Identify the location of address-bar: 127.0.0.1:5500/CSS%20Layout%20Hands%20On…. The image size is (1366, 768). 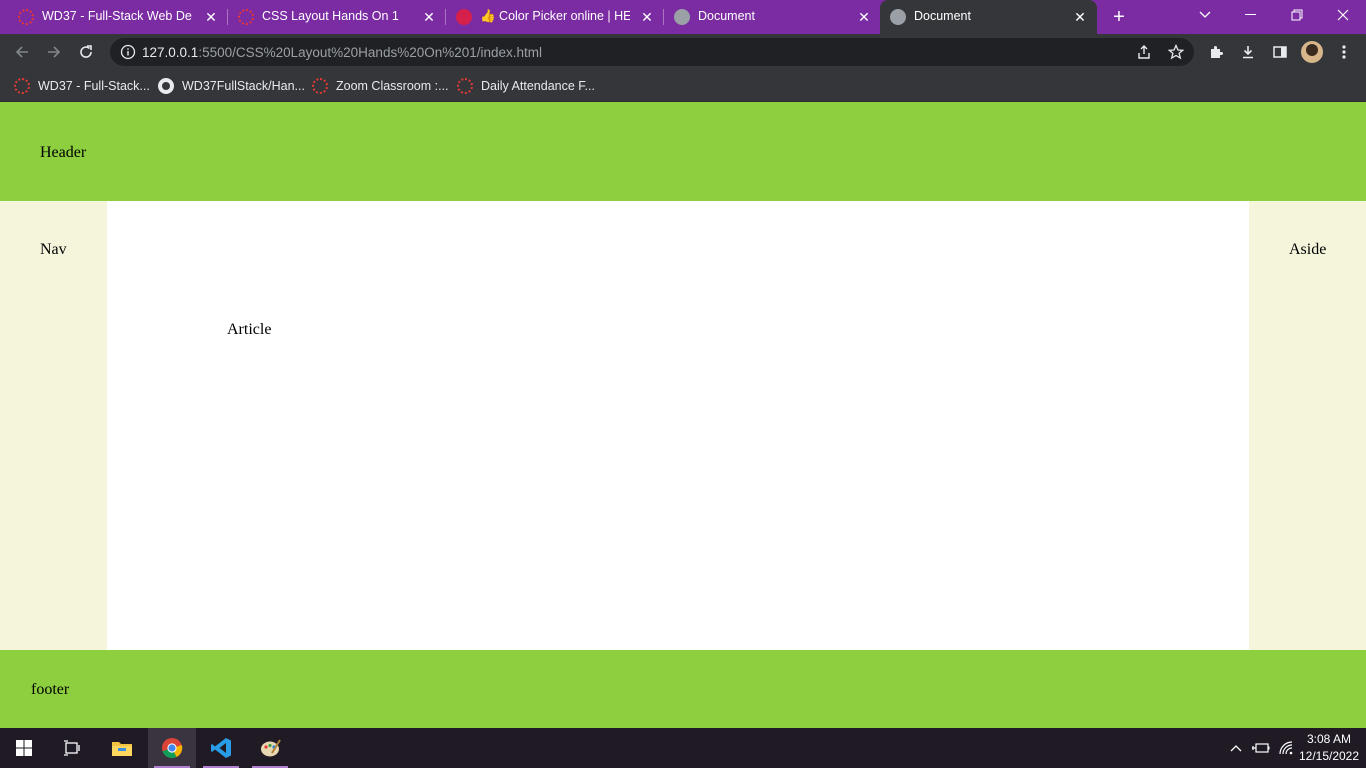
(652, 52).